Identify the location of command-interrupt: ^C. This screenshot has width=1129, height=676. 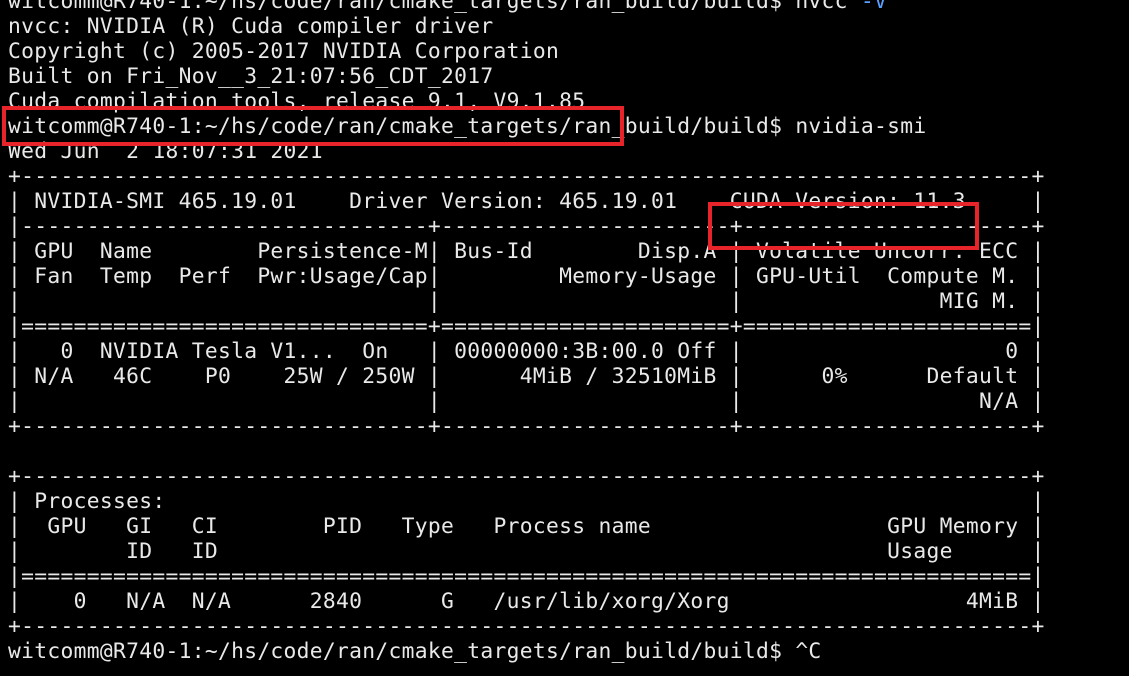
(808, 651).